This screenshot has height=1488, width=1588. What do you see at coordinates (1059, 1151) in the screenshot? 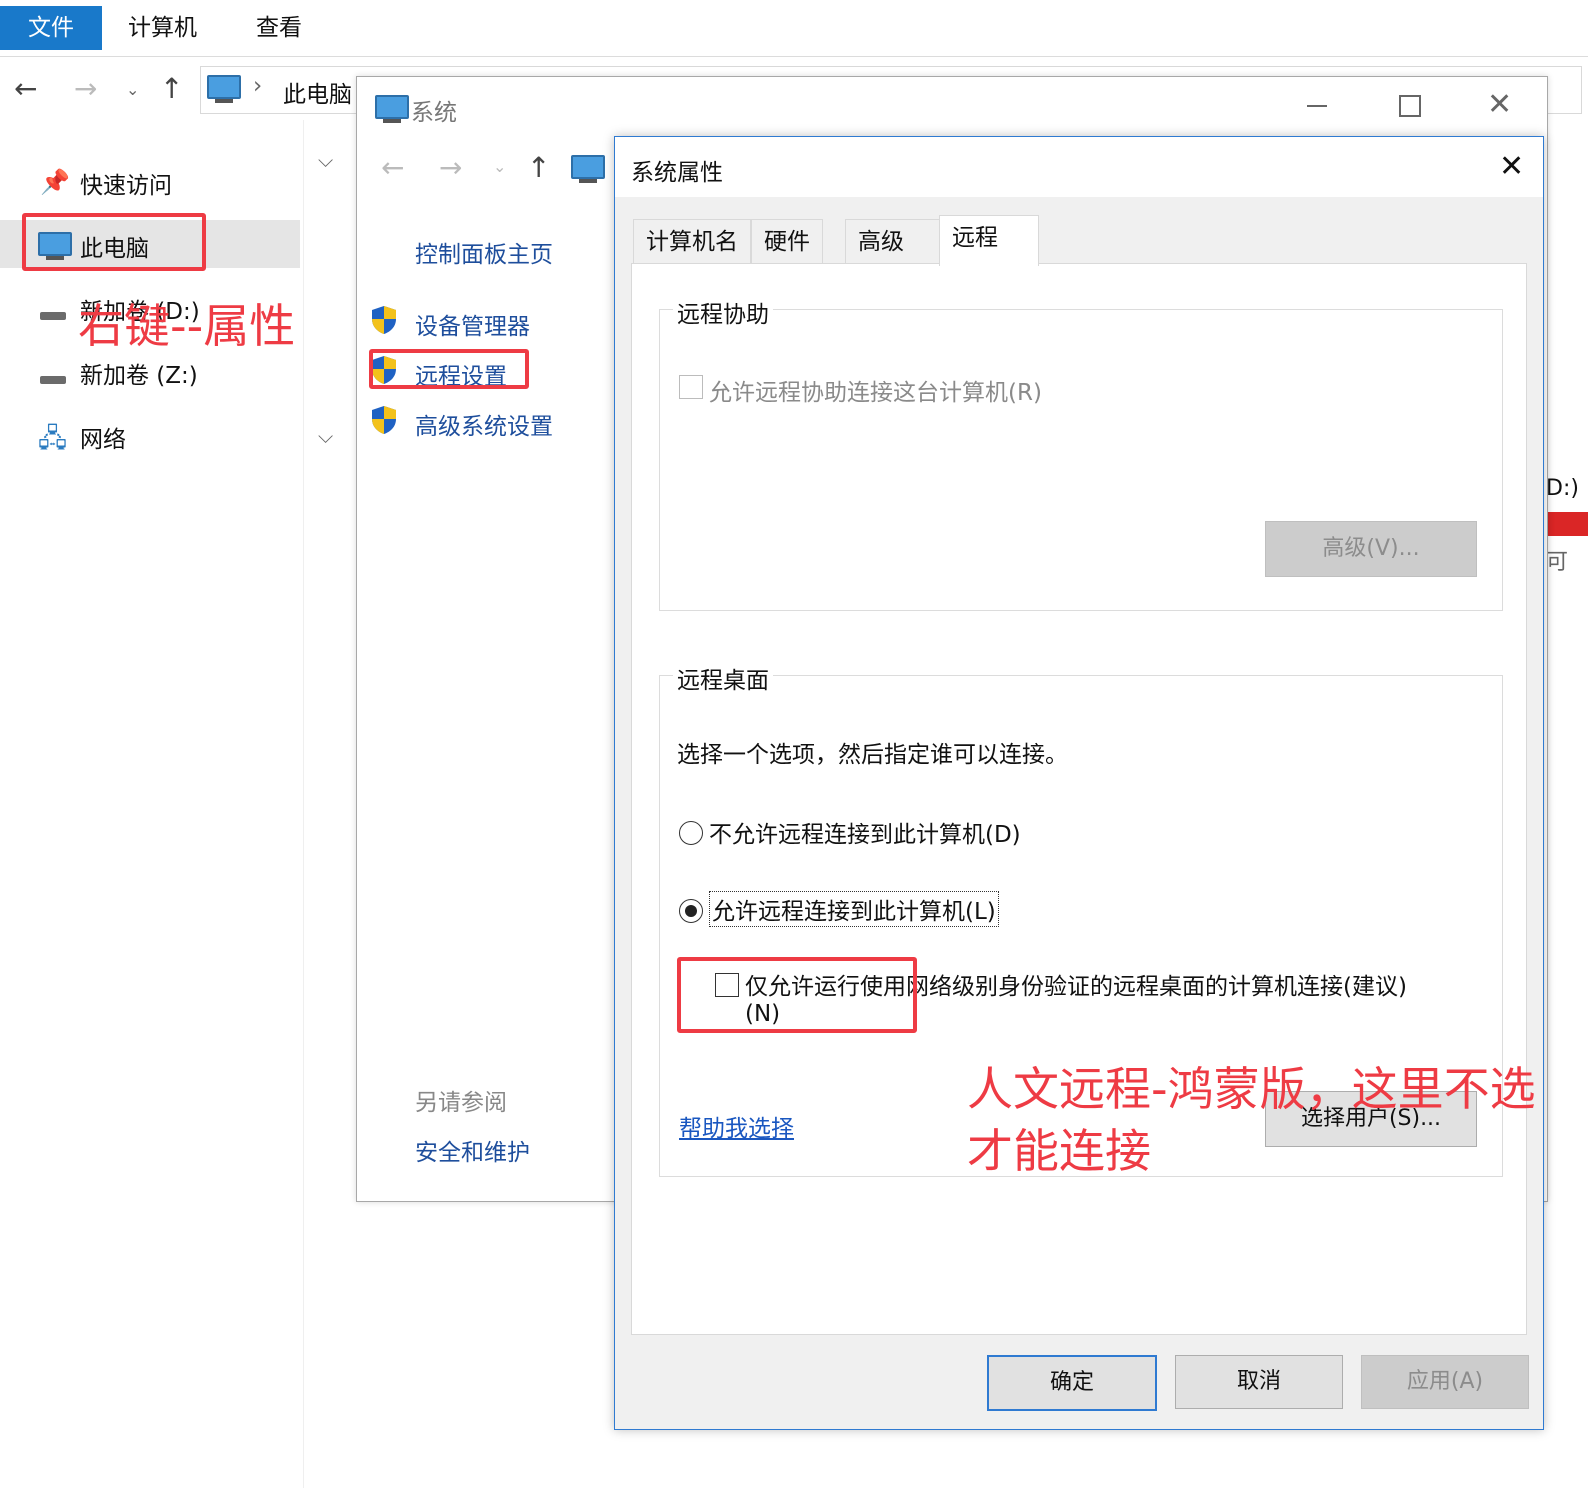
I see `annotation-note-line2: 才能连接` at bounding box center [1059, 1151].